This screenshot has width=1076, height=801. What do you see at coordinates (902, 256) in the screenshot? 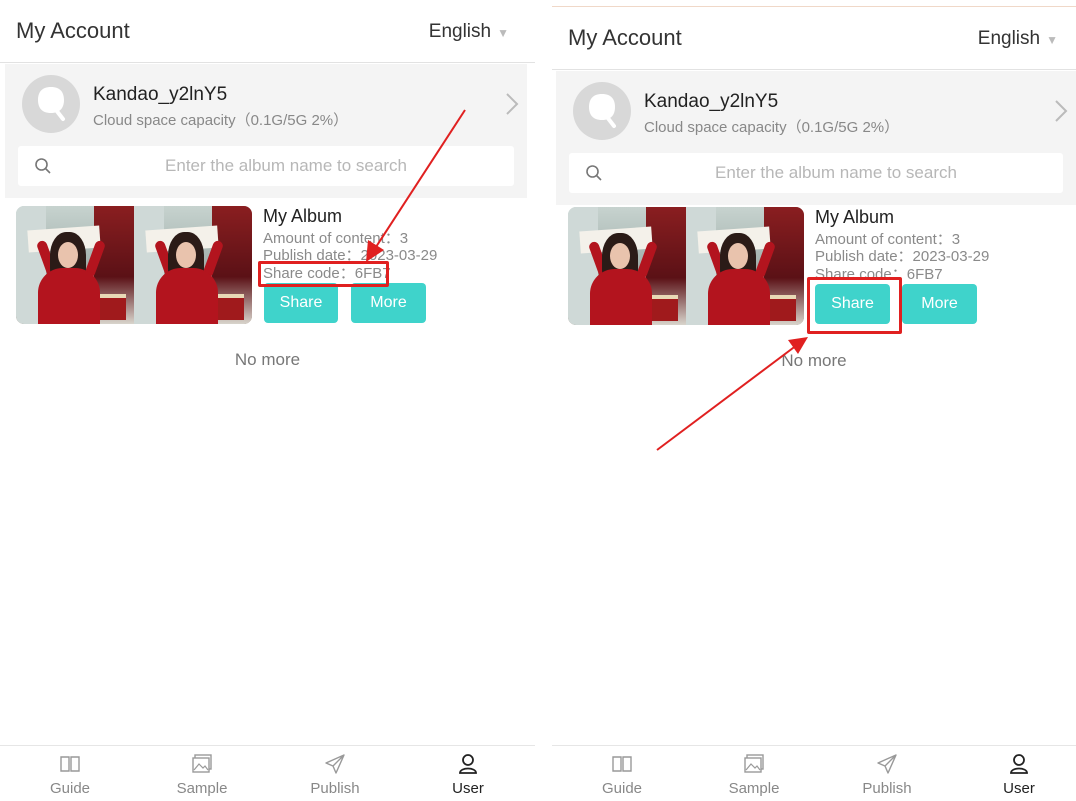
I see `album-publish-date: Publish date：2023-03-29` at bounding box center [902, 256].